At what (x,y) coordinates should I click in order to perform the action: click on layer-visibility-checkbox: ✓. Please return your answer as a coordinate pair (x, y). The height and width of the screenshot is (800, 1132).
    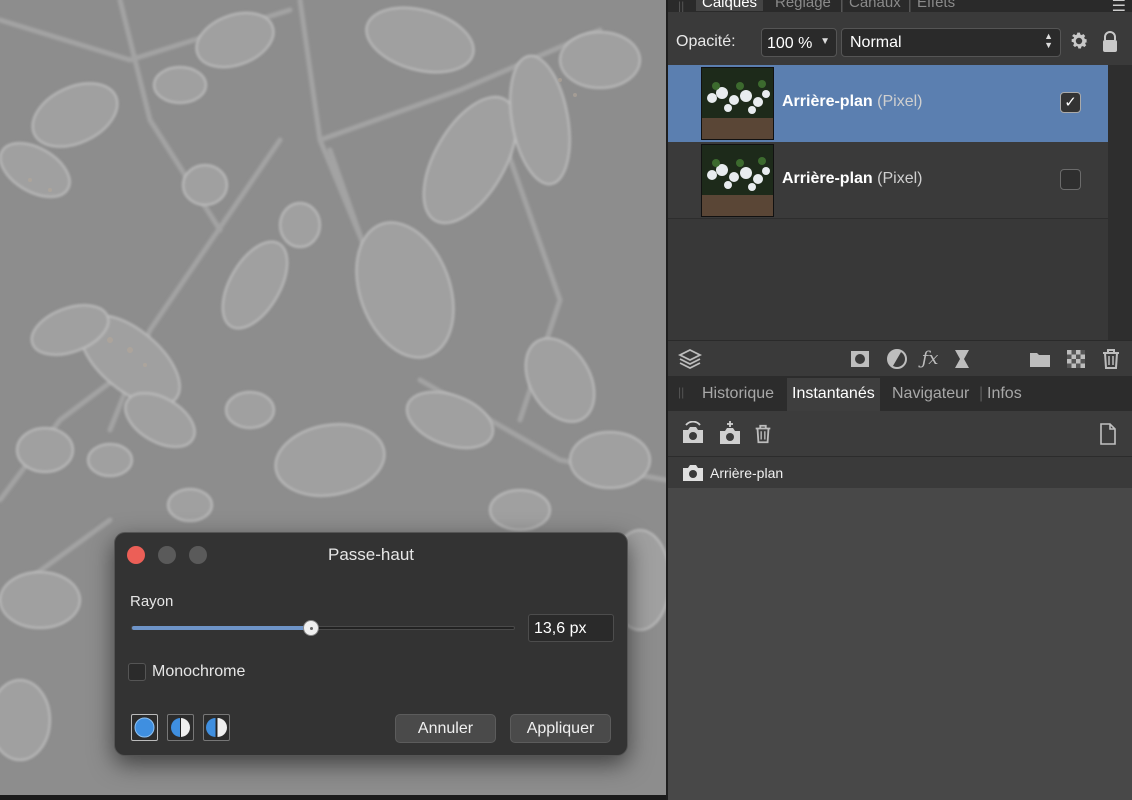
    Looking at the image, I should click on (1070, 102).